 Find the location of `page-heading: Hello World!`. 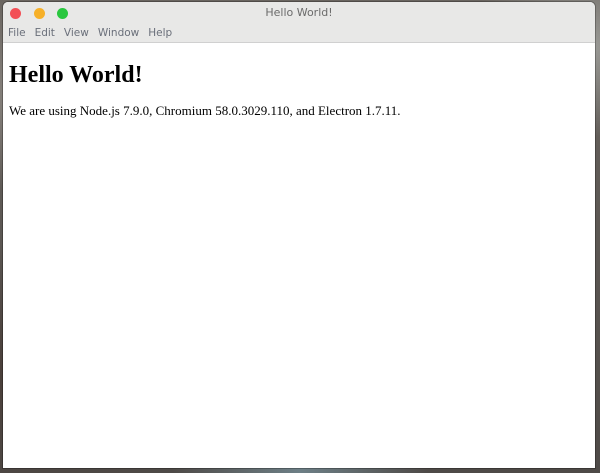

page-heading: Hello World! is located at coordinates (76, 75).